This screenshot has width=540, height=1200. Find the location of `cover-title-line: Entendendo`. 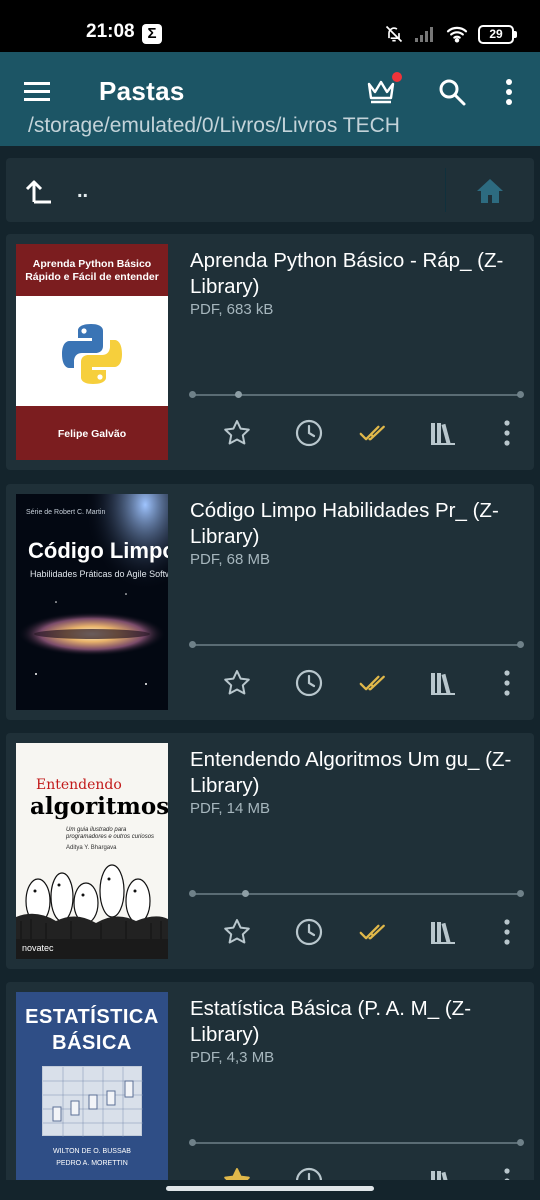

cover-title-line: Entendendo is located at coordinates (79, 785).